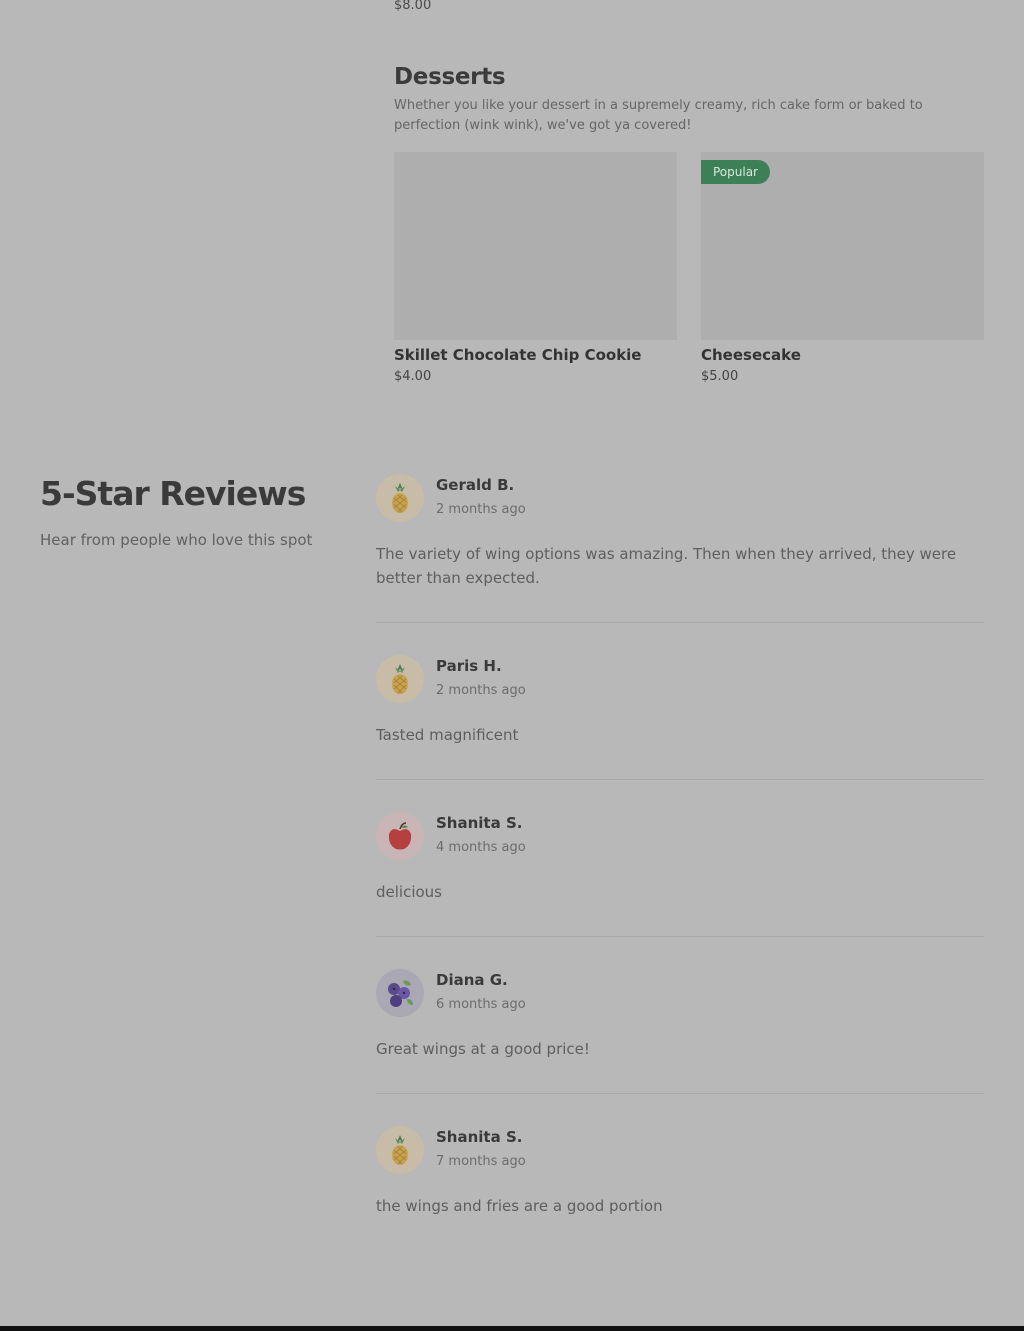 The image size is (1024, 1331). I want to click on apple-icon, so click(400, 836).